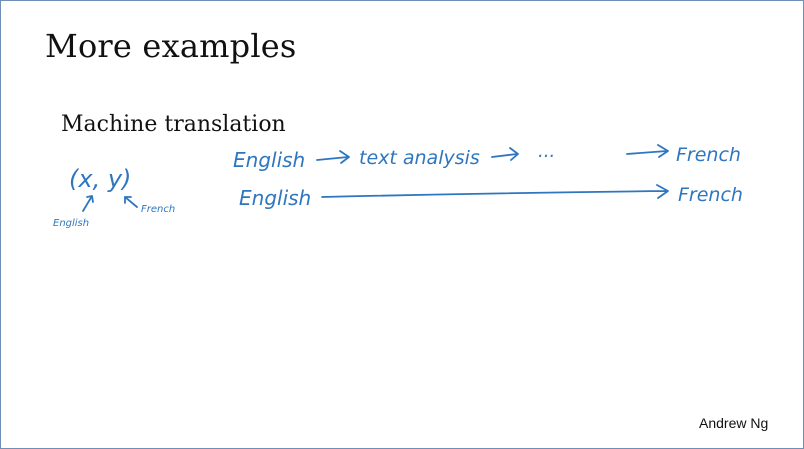  Describe the element at coordinates (158, 209) in the screenshot. I see `y-note-label: French` at that location.